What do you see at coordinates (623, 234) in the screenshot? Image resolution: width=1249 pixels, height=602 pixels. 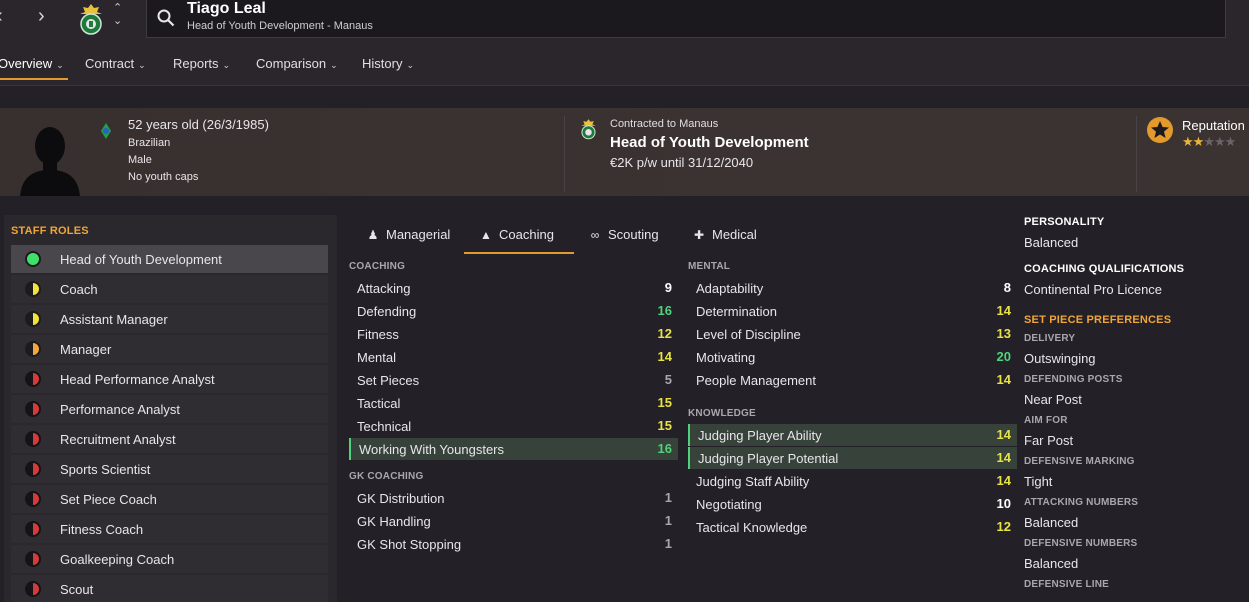 I see `tab-scouting: ∞ Scouting` at bounding box center [623, 234].